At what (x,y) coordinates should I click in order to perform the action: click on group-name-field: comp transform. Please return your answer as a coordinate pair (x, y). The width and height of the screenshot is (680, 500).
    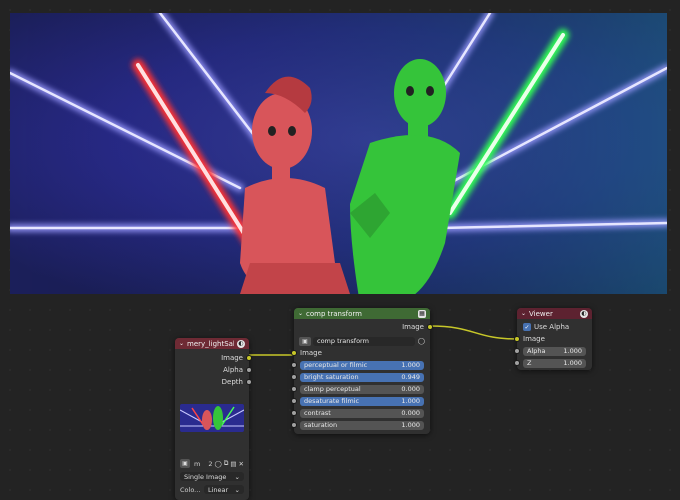
    Looking at the image, I should click on (364, 341).